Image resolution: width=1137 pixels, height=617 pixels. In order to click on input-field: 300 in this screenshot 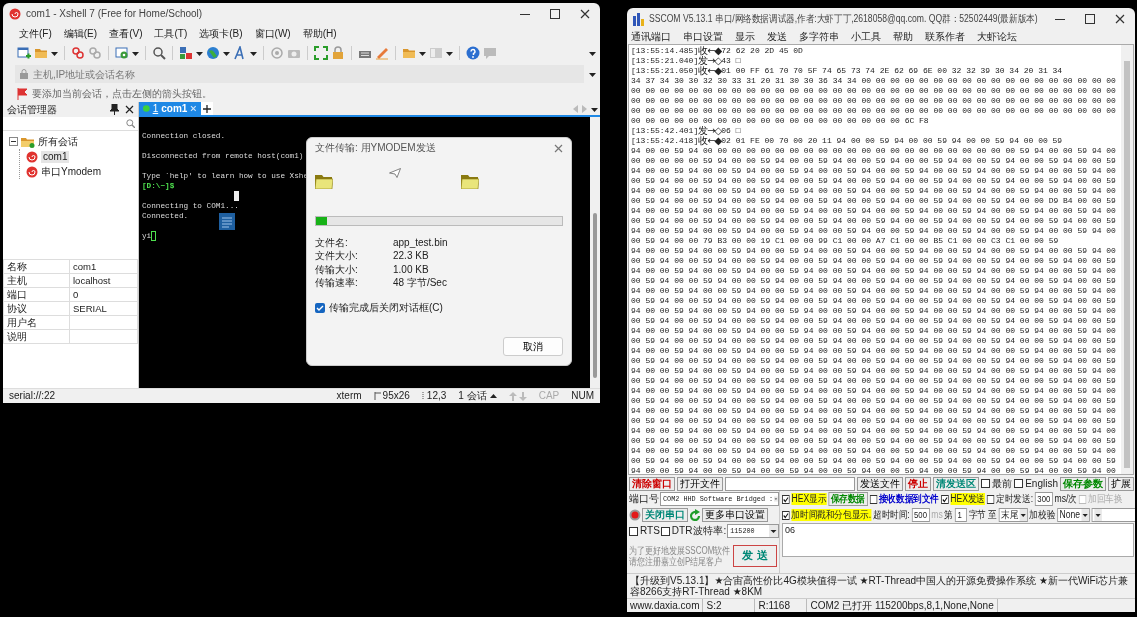, I will do `click(1043, 499)`.